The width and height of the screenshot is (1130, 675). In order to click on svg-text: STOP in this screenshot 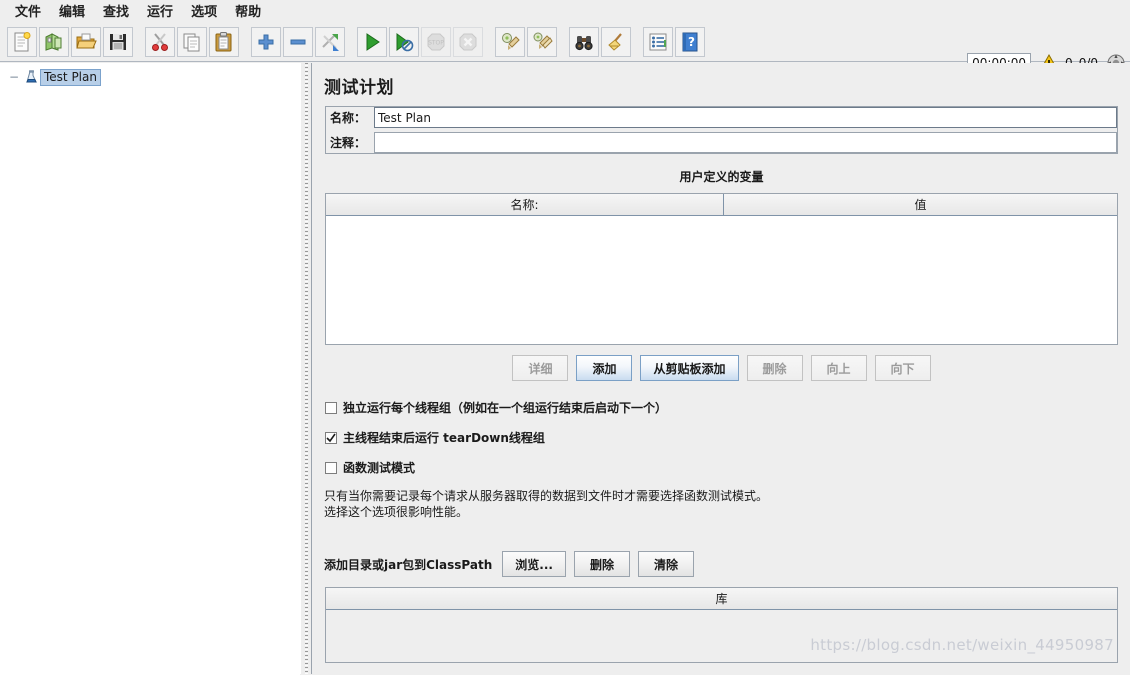, I will do `click(436, 42)`.